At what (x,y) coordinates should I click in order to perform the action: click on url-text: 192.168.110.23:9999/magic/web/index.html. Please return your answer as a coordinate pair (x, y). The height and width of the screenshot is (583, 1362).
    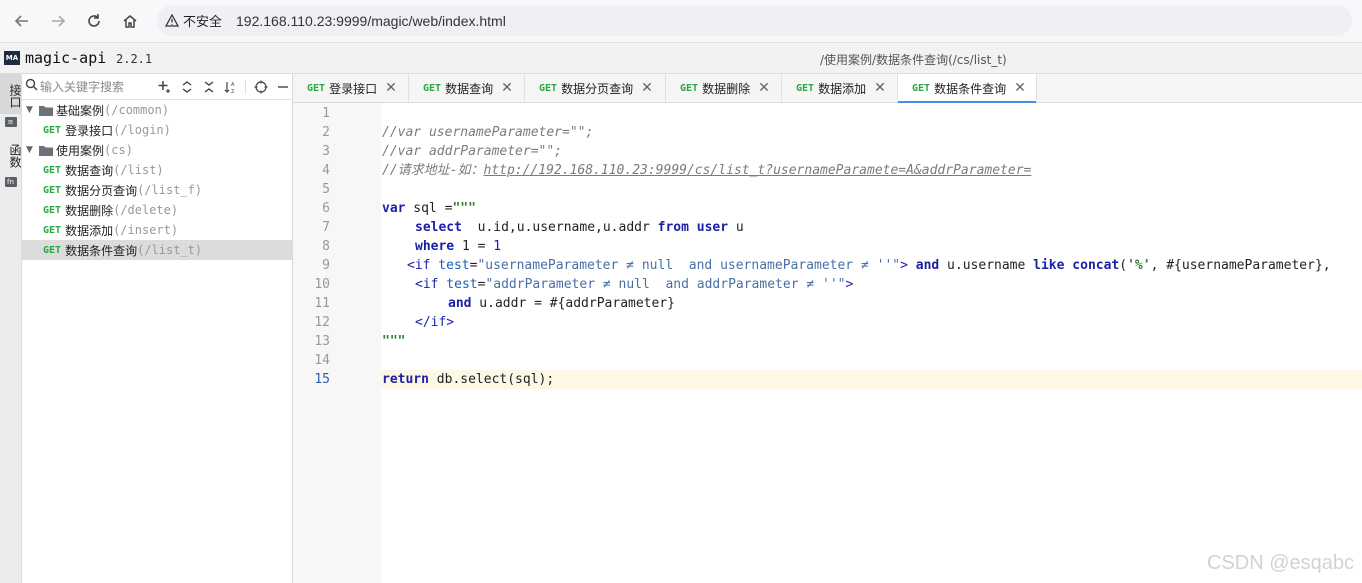
    Looking at the image, I should click on (371, 21).